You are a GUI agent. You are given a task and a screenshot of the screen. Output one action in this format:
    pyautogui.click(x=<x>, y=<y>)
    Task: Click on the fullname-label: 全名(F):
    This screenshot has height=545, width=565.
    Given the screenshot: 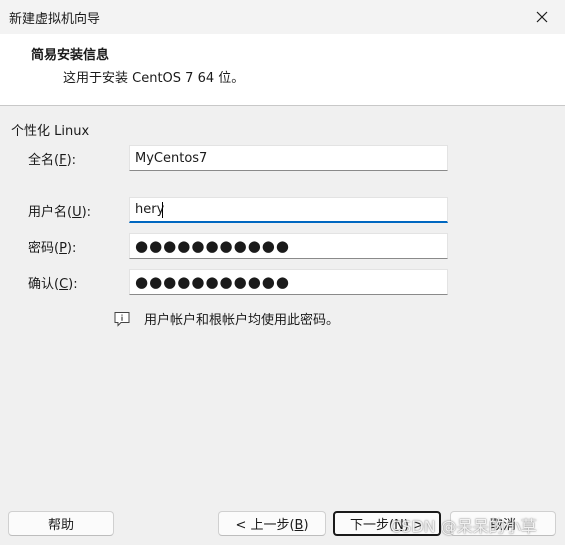 What is the action you would take?
    pyautogui.click(x=52, y=160)
    